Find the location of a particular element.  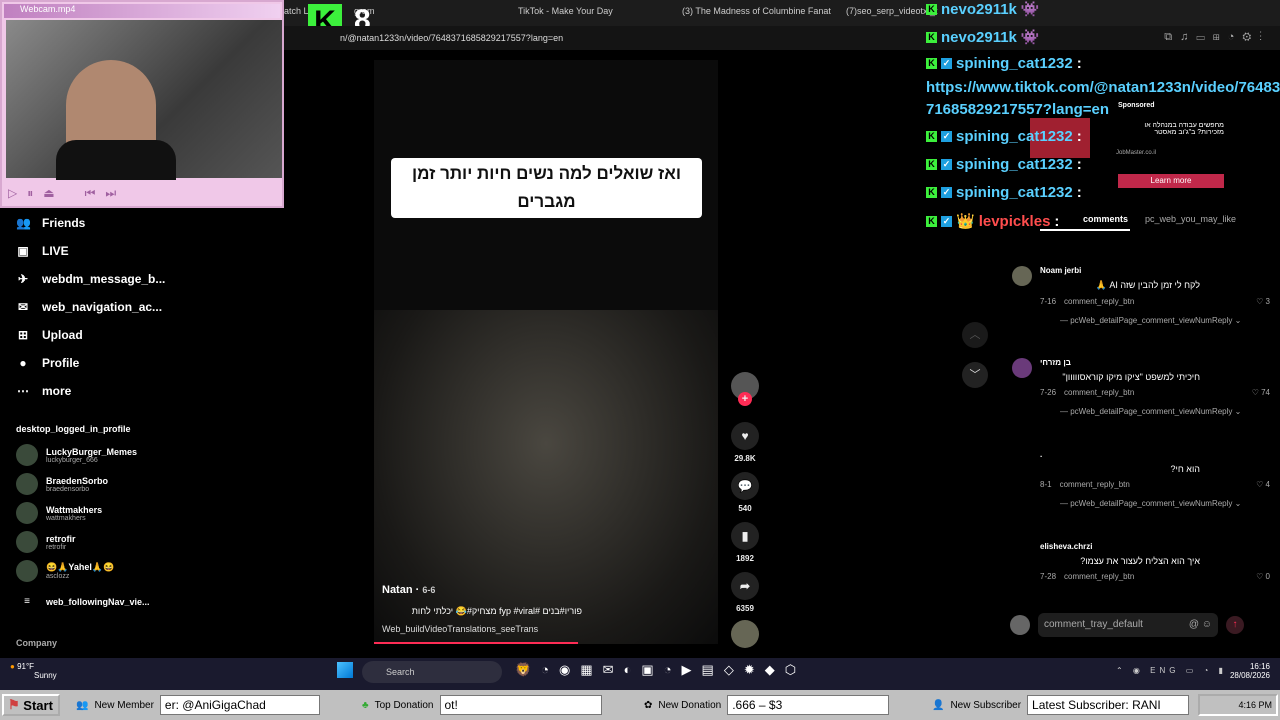

comment-like-button: ♡ 4 is located at coordinates (1263, 484).